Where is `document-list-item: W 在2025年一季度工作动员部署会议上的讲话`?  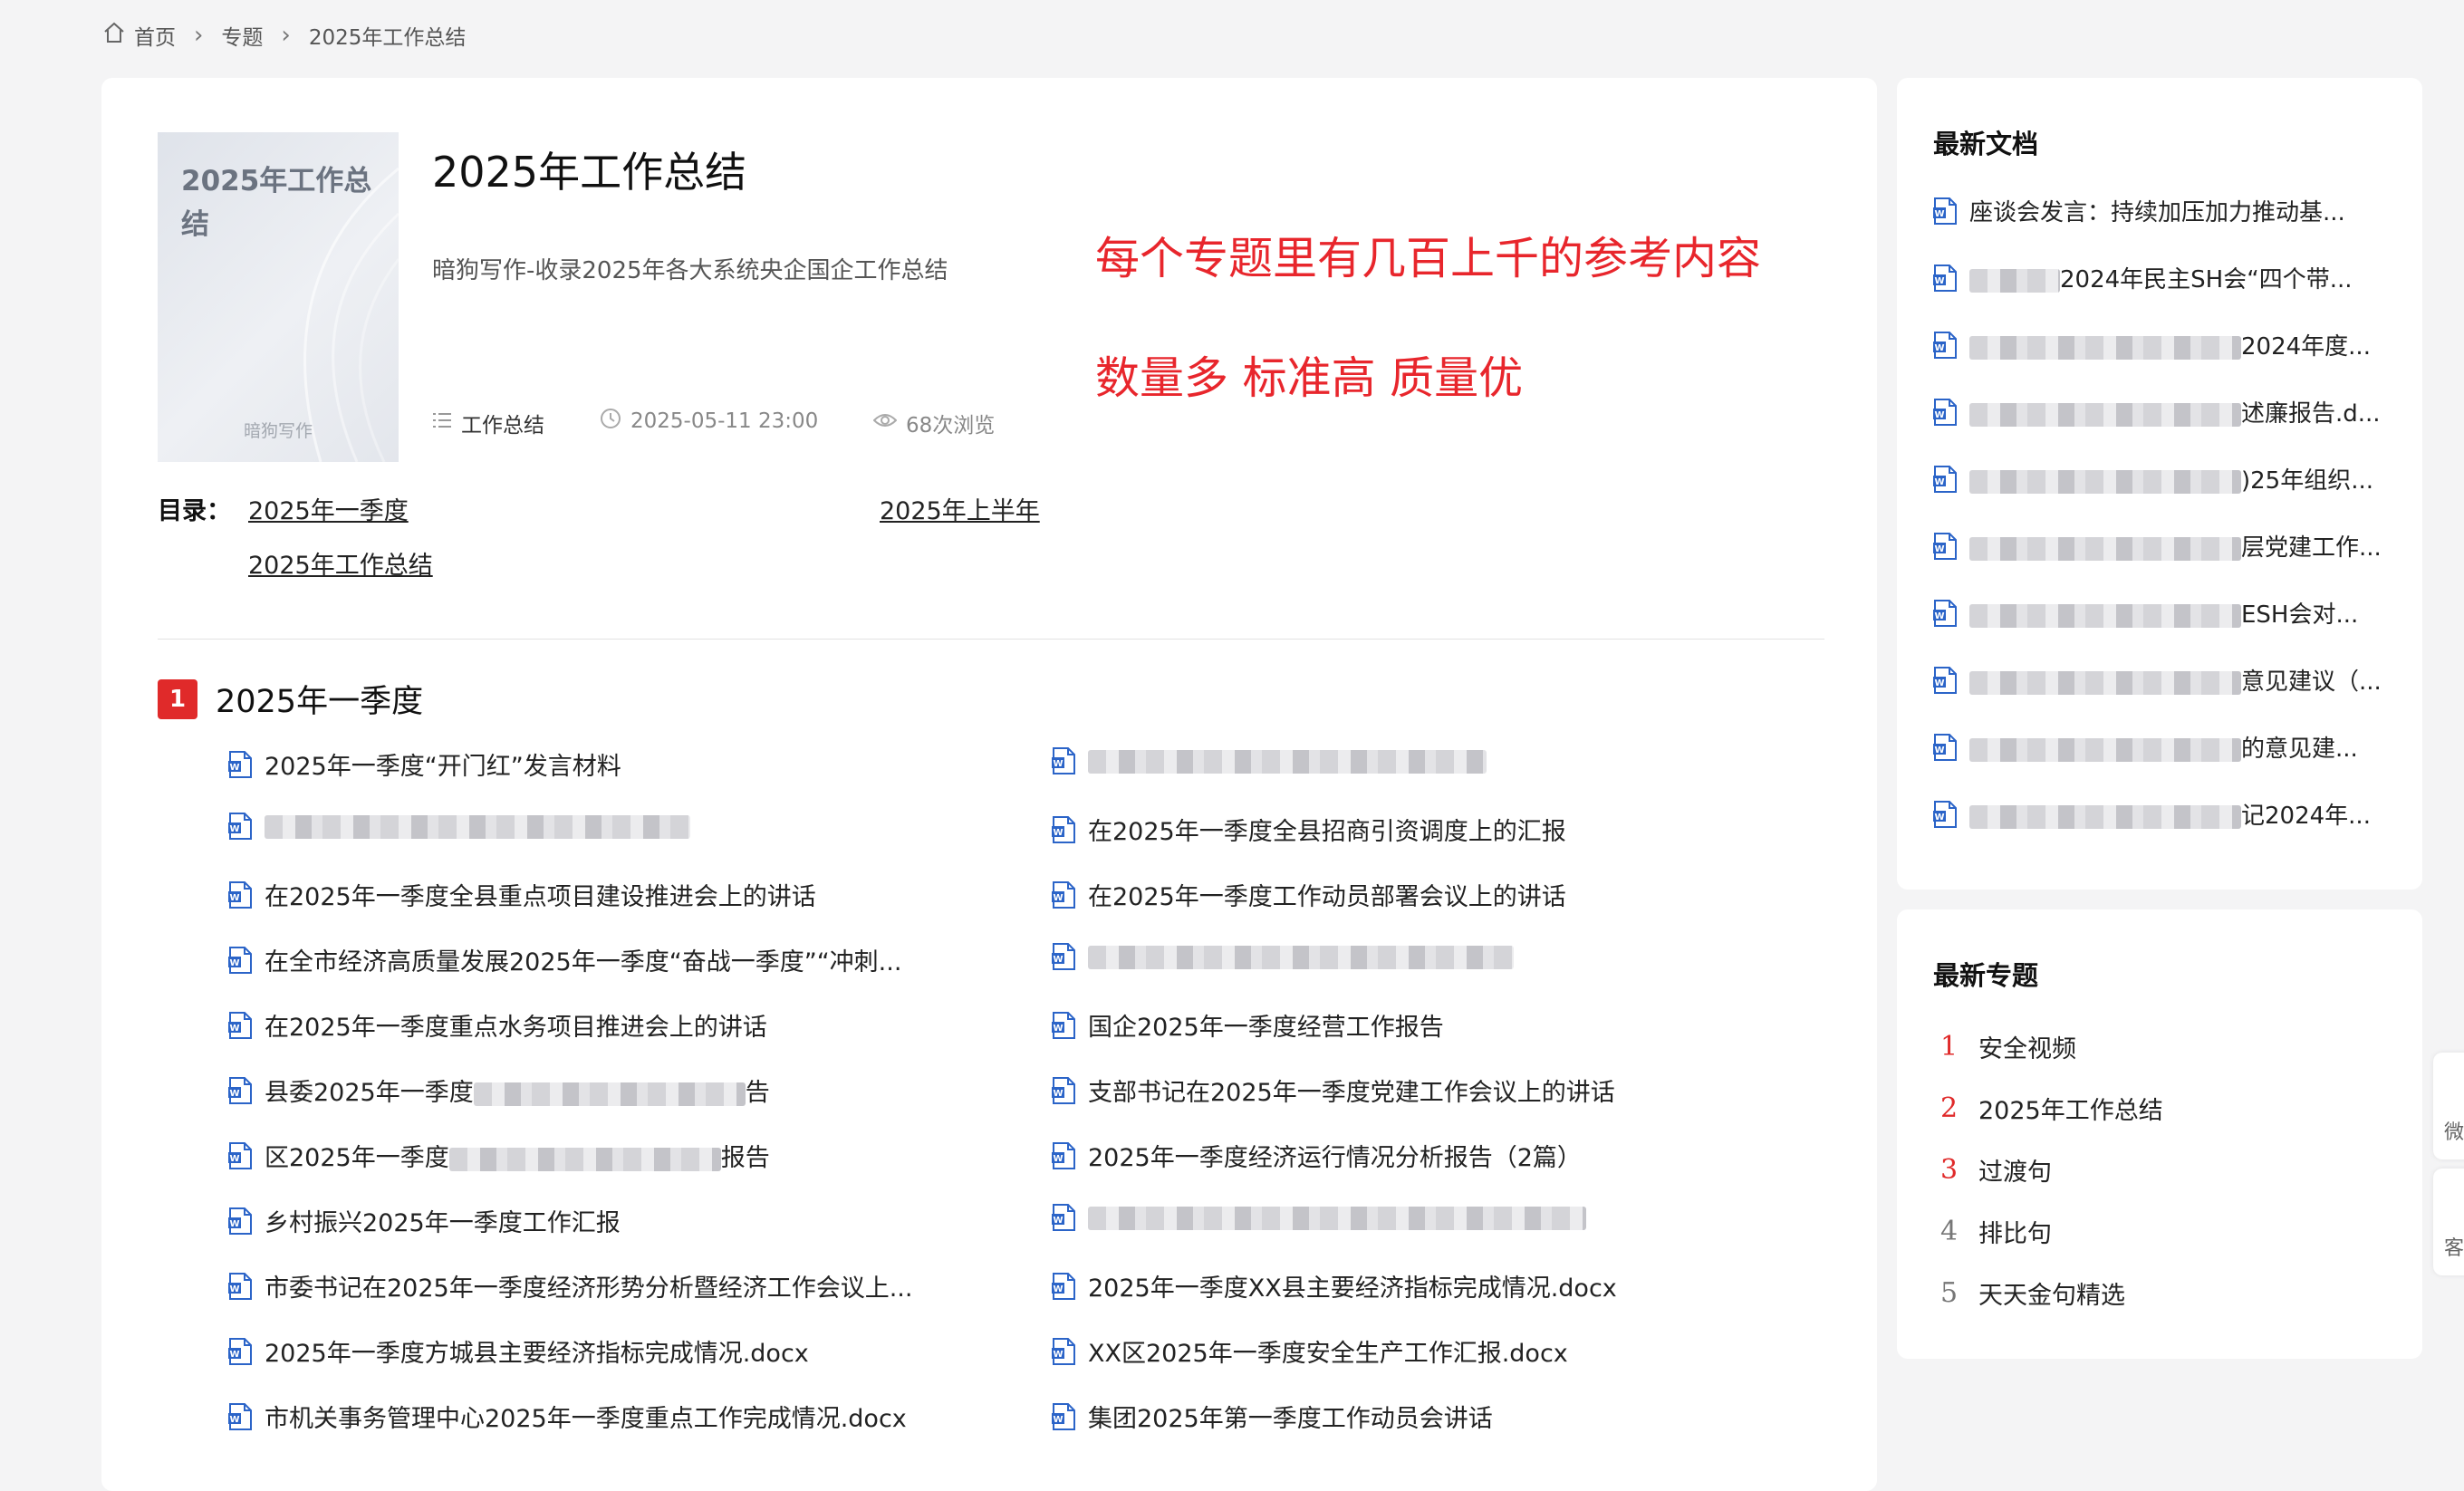
document-list-item: W 在2025年一季度工作动员部署会议上的讲话 is located at coordinates (1309, 894).